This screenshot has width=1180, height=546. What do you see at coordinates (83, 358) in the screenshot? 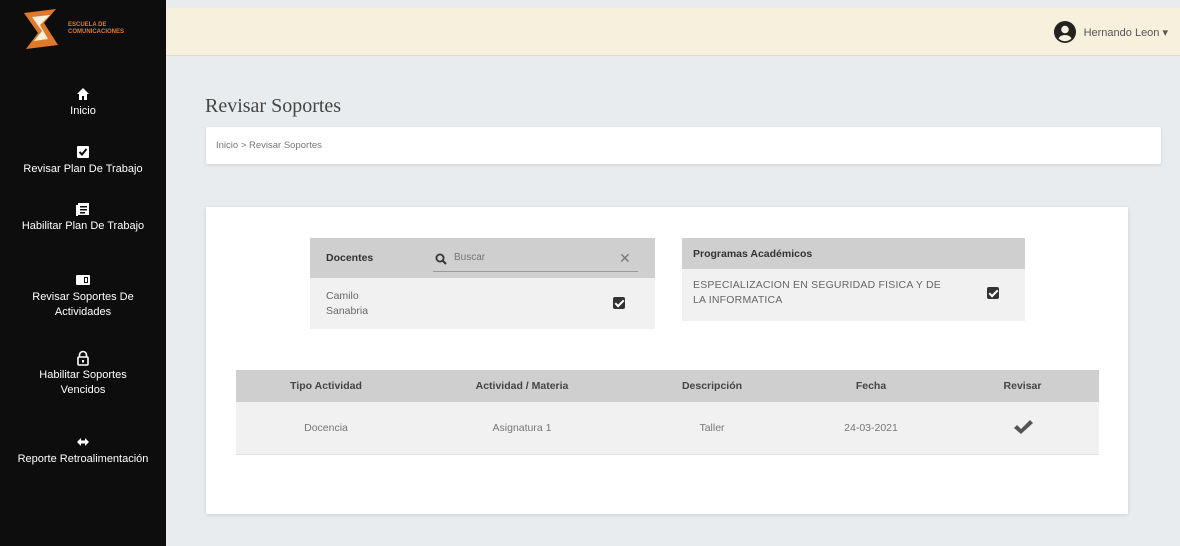
I see `lock-icon` at bounding box center [83, 358].